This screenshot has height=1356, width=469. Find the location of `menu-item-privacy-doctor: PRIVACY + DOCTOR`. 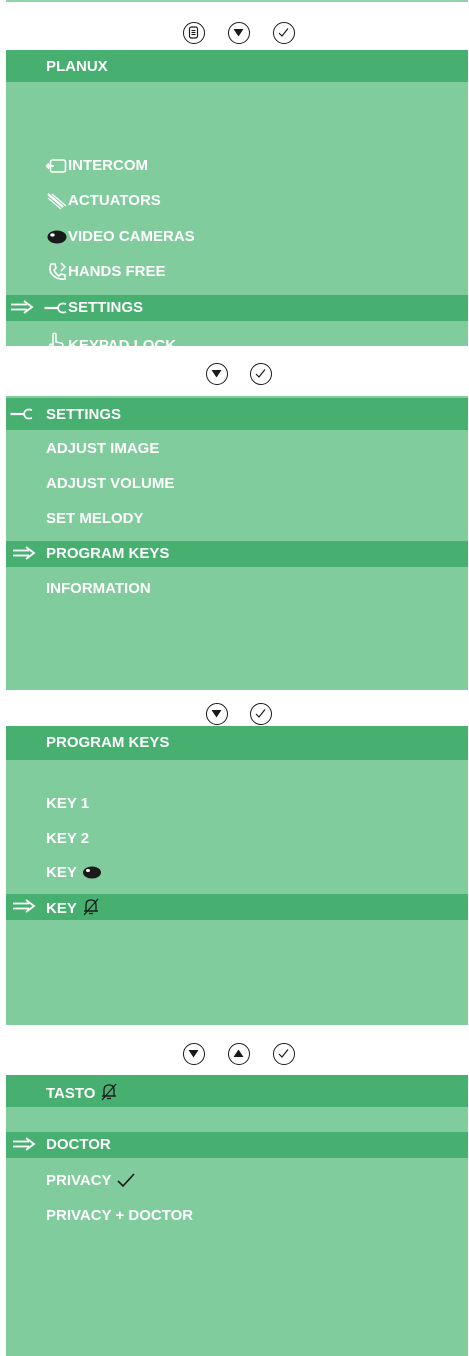

menu-item-privacy-doctor: PRIVACY + DOCTOR is located at coordinates (237, 1216).